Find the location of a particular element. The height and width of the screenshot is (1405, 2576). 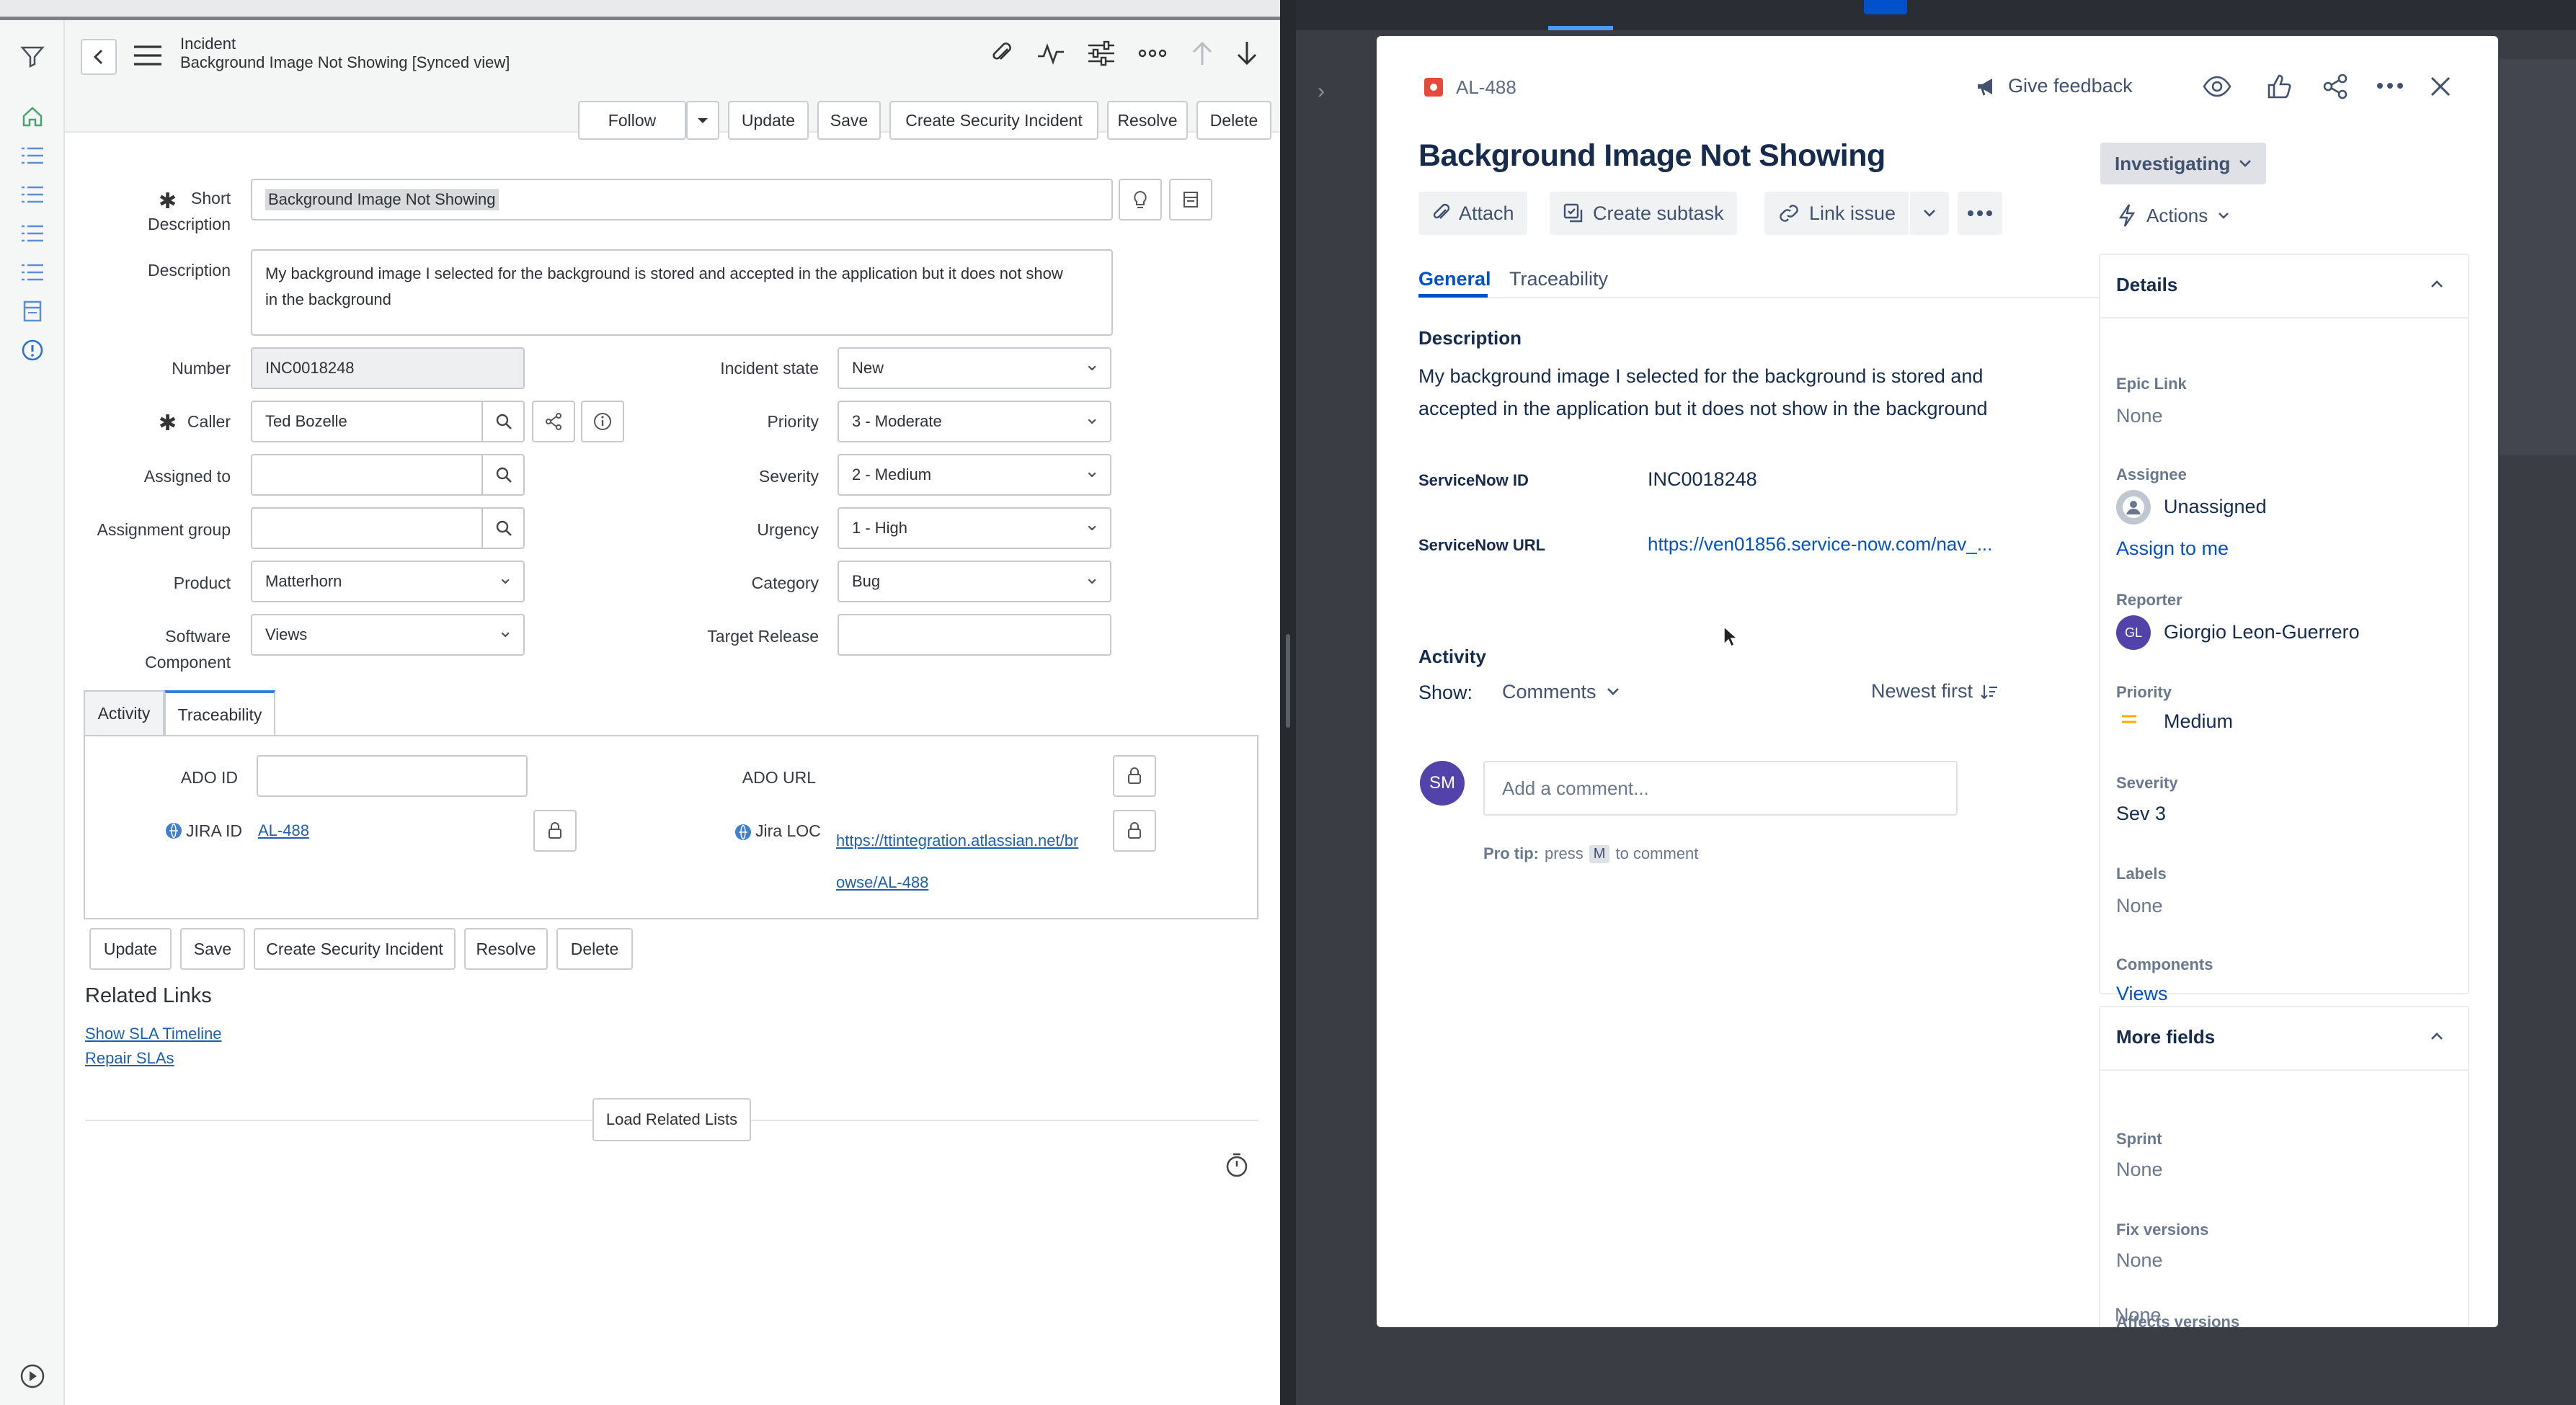

filter-icon is located at coordinates (32, 56).